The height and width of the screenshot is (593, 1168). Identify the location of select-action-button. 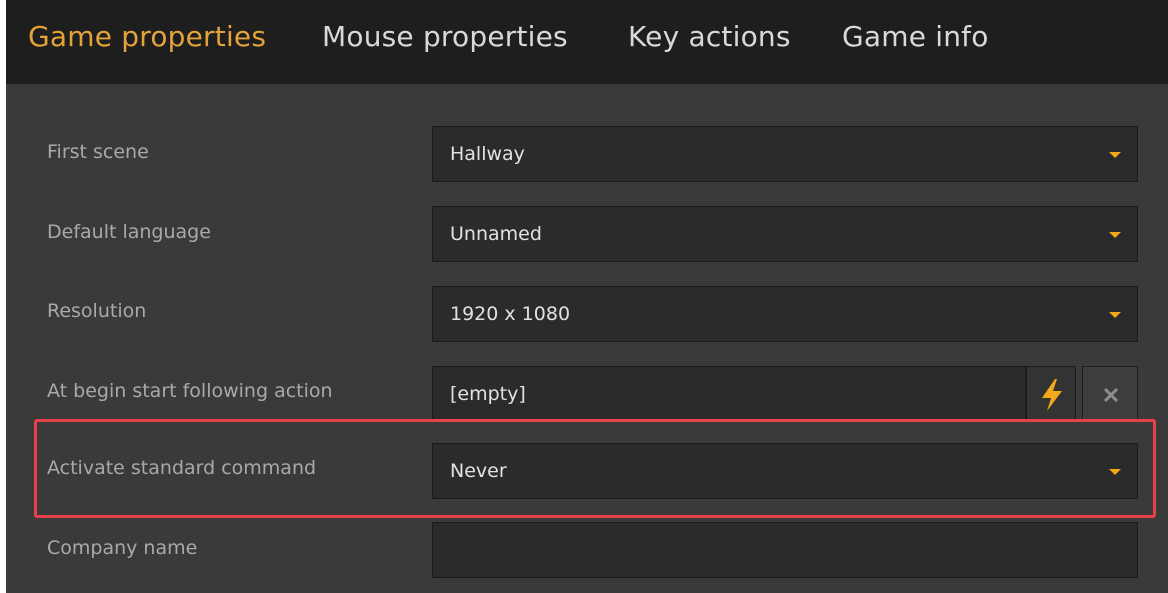
(1051, 394).